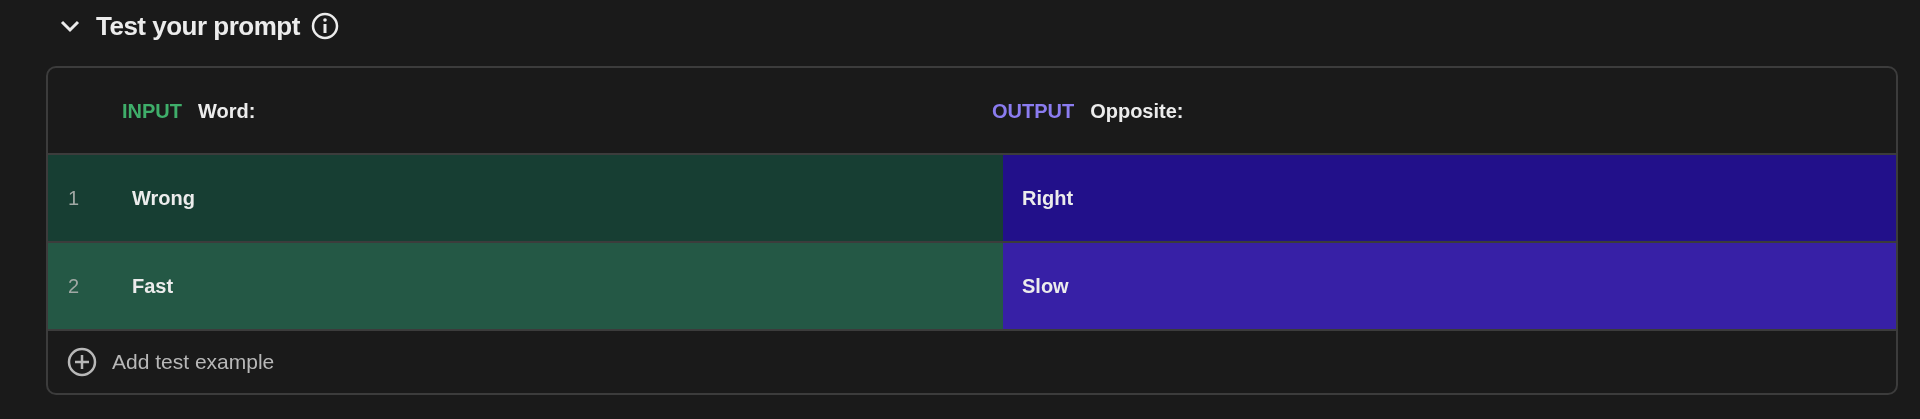 This screenshot has height=419, width=1920. I want to click on output-cell: Slow, so click(1449, 286).